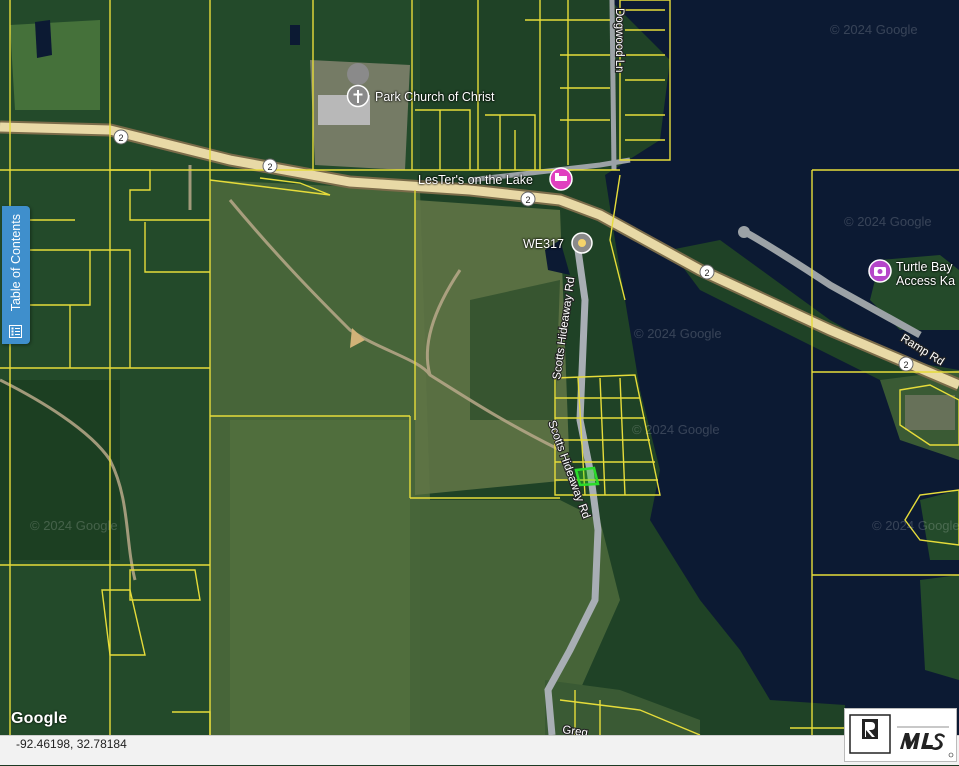  What do you see at coordinates (434, 97) in the screenshot?
I see `poi-label-park-church-of-christ: Park Church of Christ` at bounding box center [434, 97].